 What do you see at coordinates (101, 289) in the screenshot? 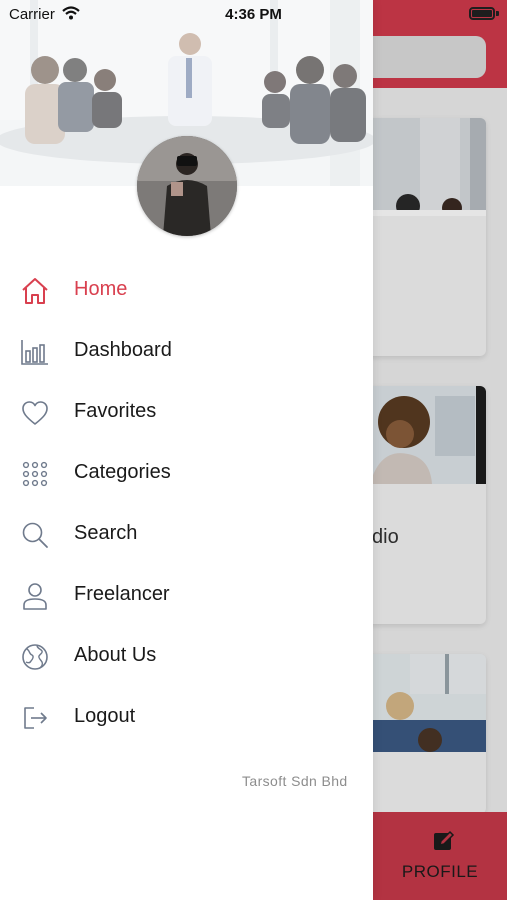
I see `menu-label: Home` at bounding box center [101, 289].